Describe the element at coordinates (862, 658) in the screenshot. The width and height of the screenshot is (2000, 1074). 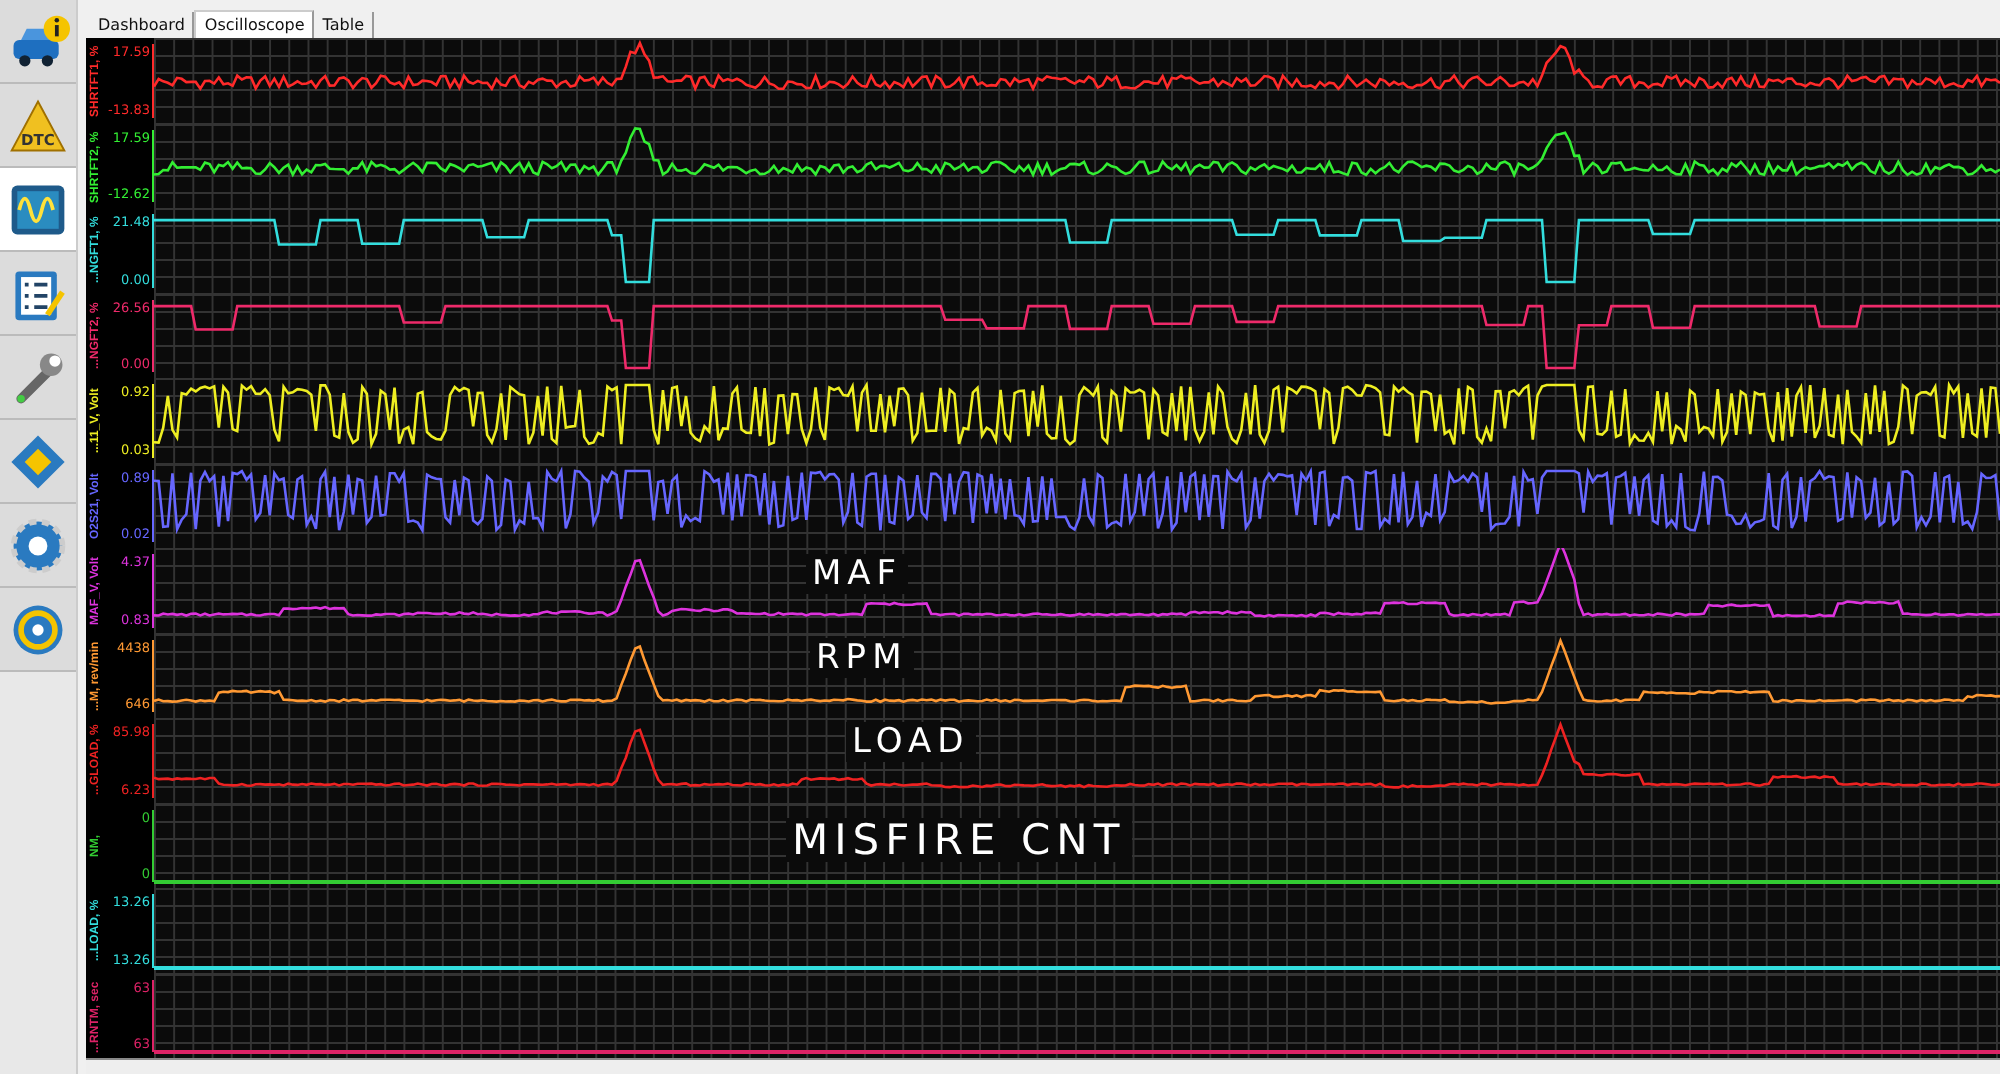
I see `handwritten-note: RPM` at that location.